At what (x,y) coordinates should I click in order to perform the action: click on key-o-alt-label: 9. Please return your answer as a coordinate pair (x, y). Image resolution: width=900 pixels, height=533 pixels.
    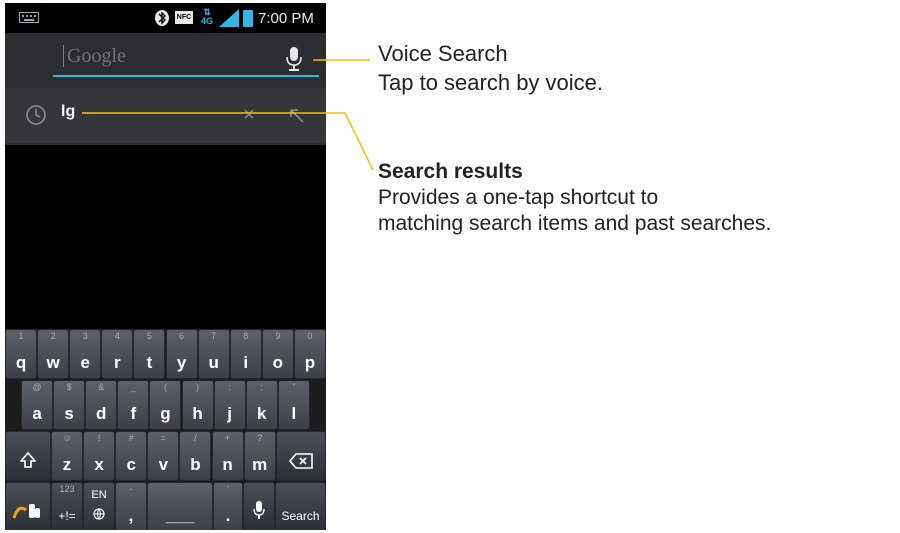
    Looking at the image, I should click on (278, 336).